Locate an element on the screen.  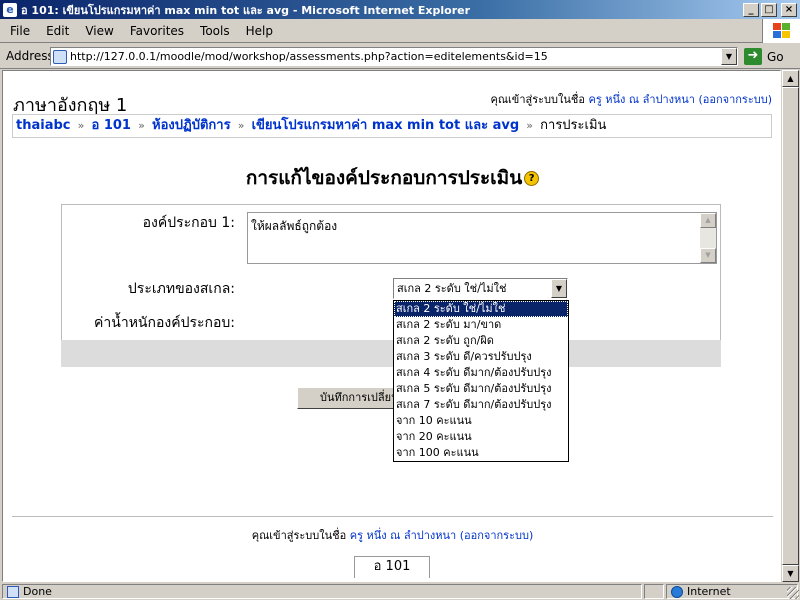
menu-tools: Tools is located at coordinates (215, 31).